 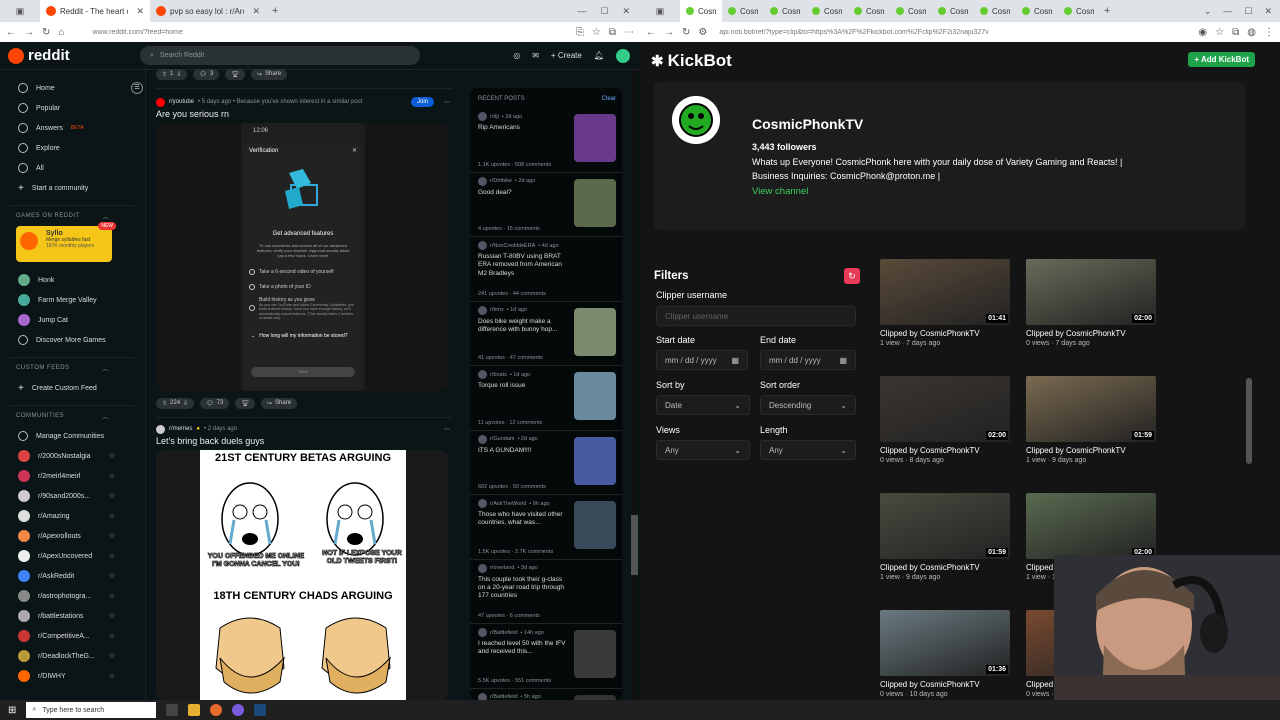 I want to click on file-explorer-icon, so click(x=194, y=710).